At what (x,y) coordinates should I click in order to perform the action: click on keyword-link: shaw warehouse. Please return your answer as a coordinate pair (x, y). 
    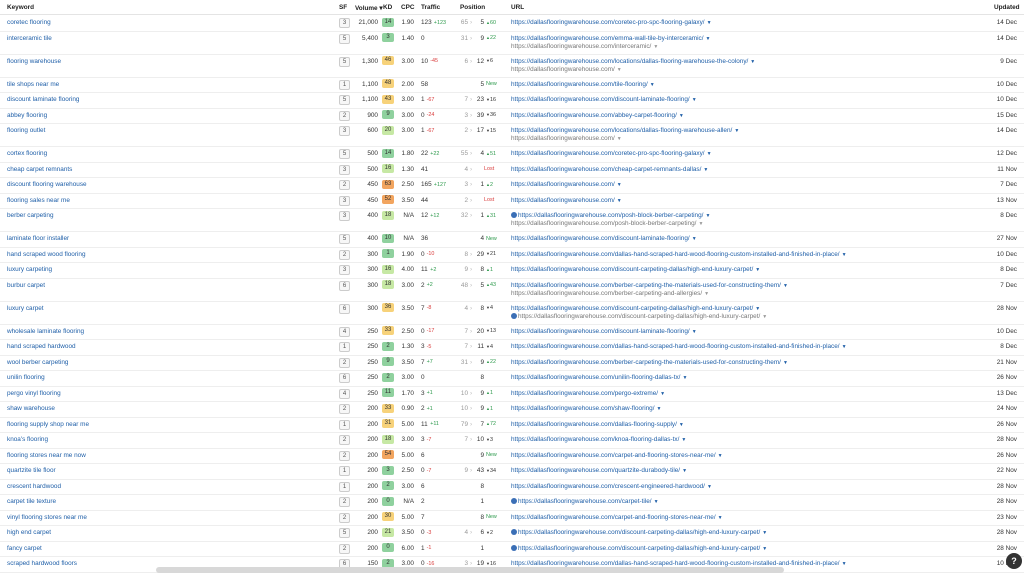
    Looking at the image, I should click on (31, 408).